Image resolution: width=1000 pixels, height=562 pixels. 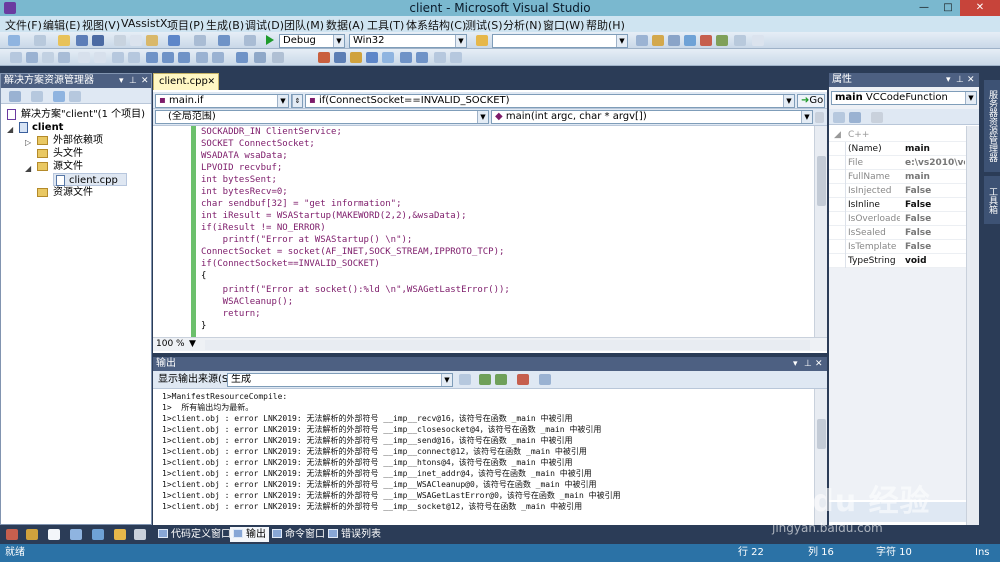 I want to click on paste-icon, so click(x=152, y=40).